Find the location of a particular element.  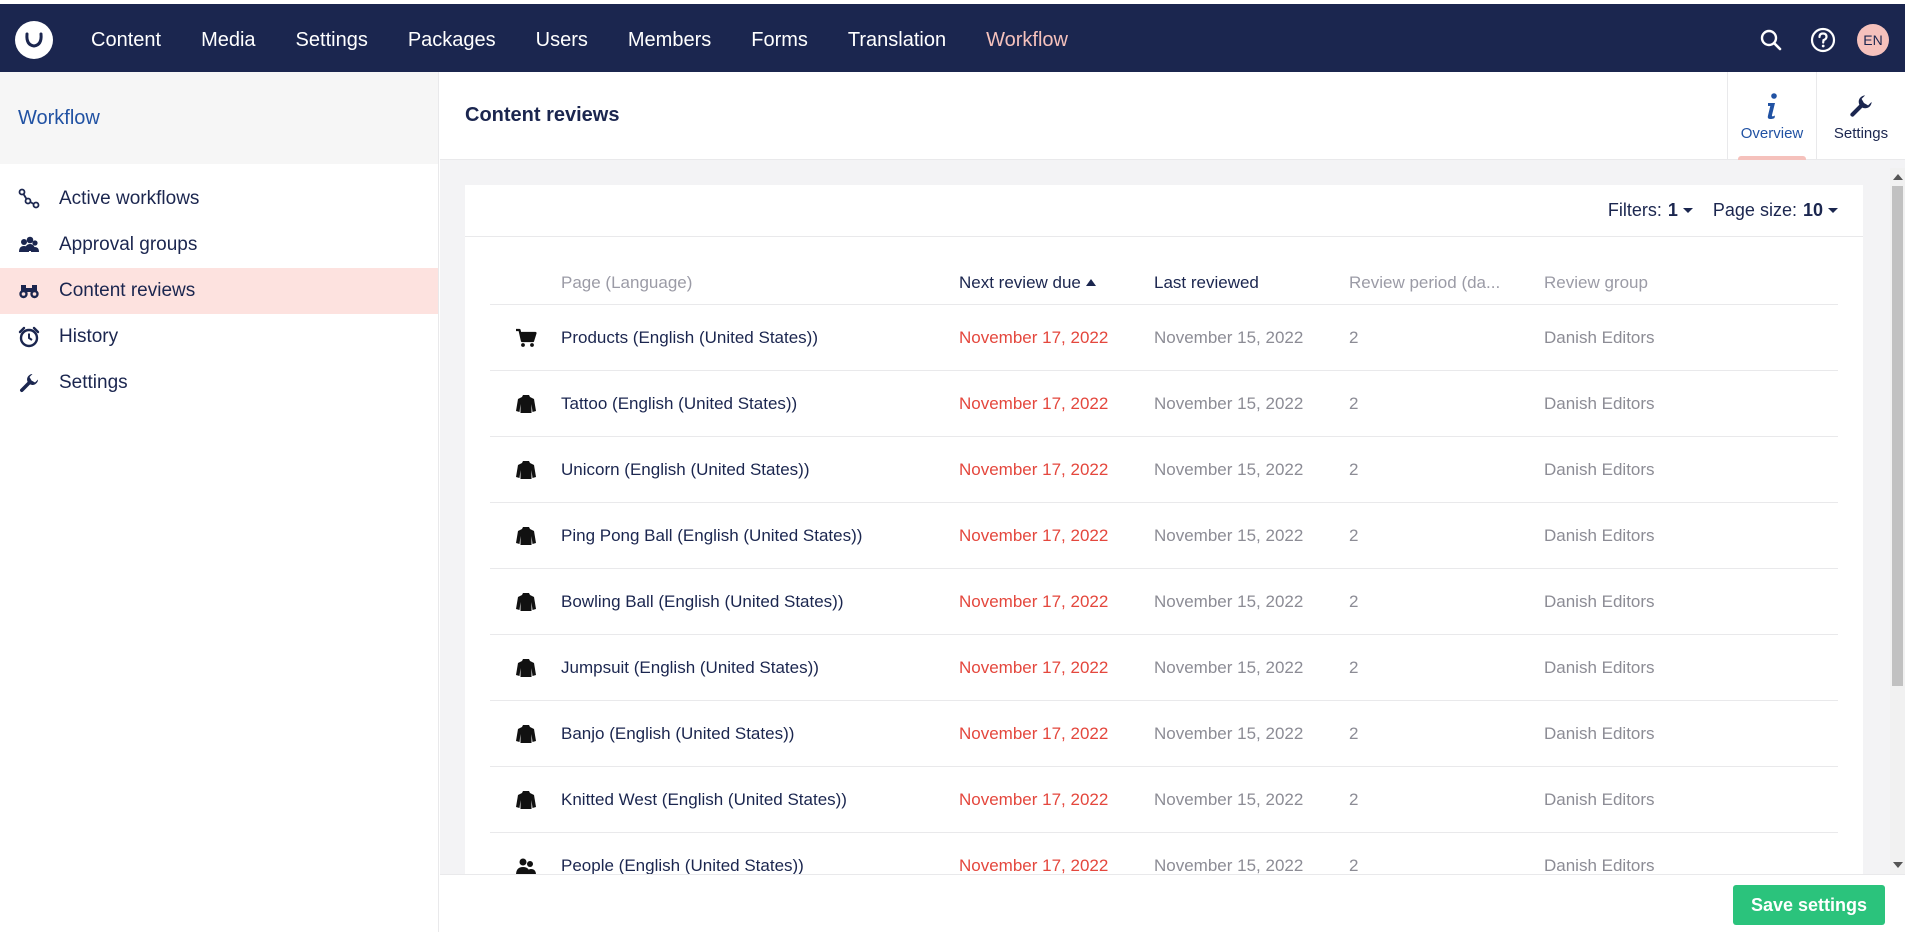

scroll-up-arrow-icon is located at coordinates (1898, 177).